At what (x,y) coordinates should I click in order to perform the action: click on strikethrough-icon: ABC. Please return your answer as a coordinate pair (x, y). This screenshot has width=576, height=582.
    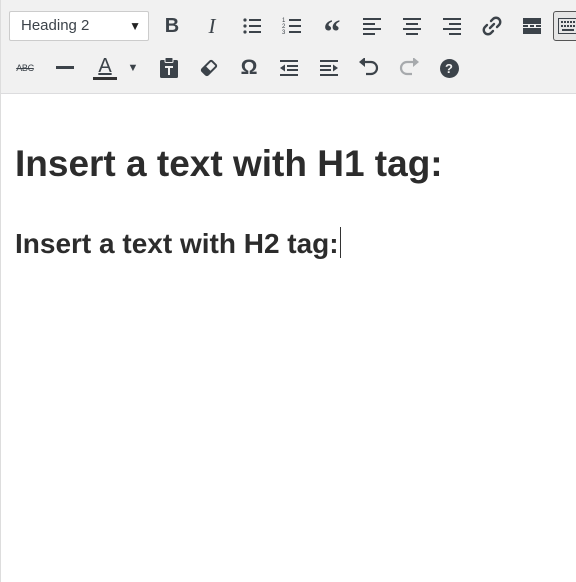
    Looking at the image, I should click on (25, 68).